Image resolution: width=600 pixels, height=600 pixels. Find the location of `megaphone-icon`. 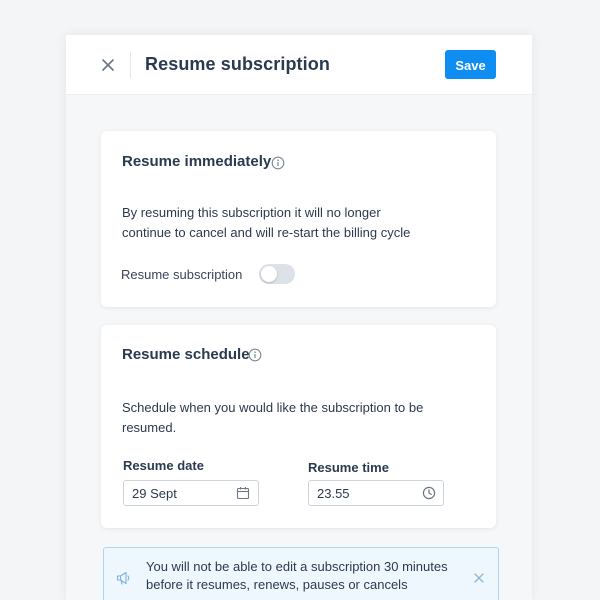

megaphone-icon is located at coordinates (124, 578).